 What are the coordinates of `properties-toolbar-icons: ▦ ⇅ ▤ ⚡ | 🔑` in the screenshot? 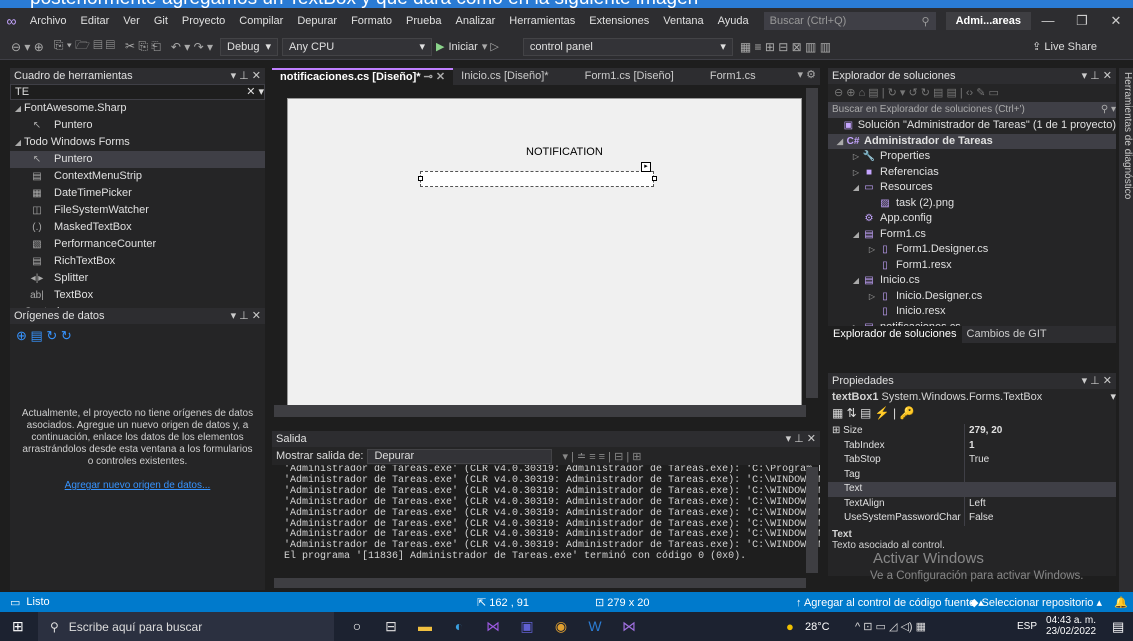 It's located at (972, 415).